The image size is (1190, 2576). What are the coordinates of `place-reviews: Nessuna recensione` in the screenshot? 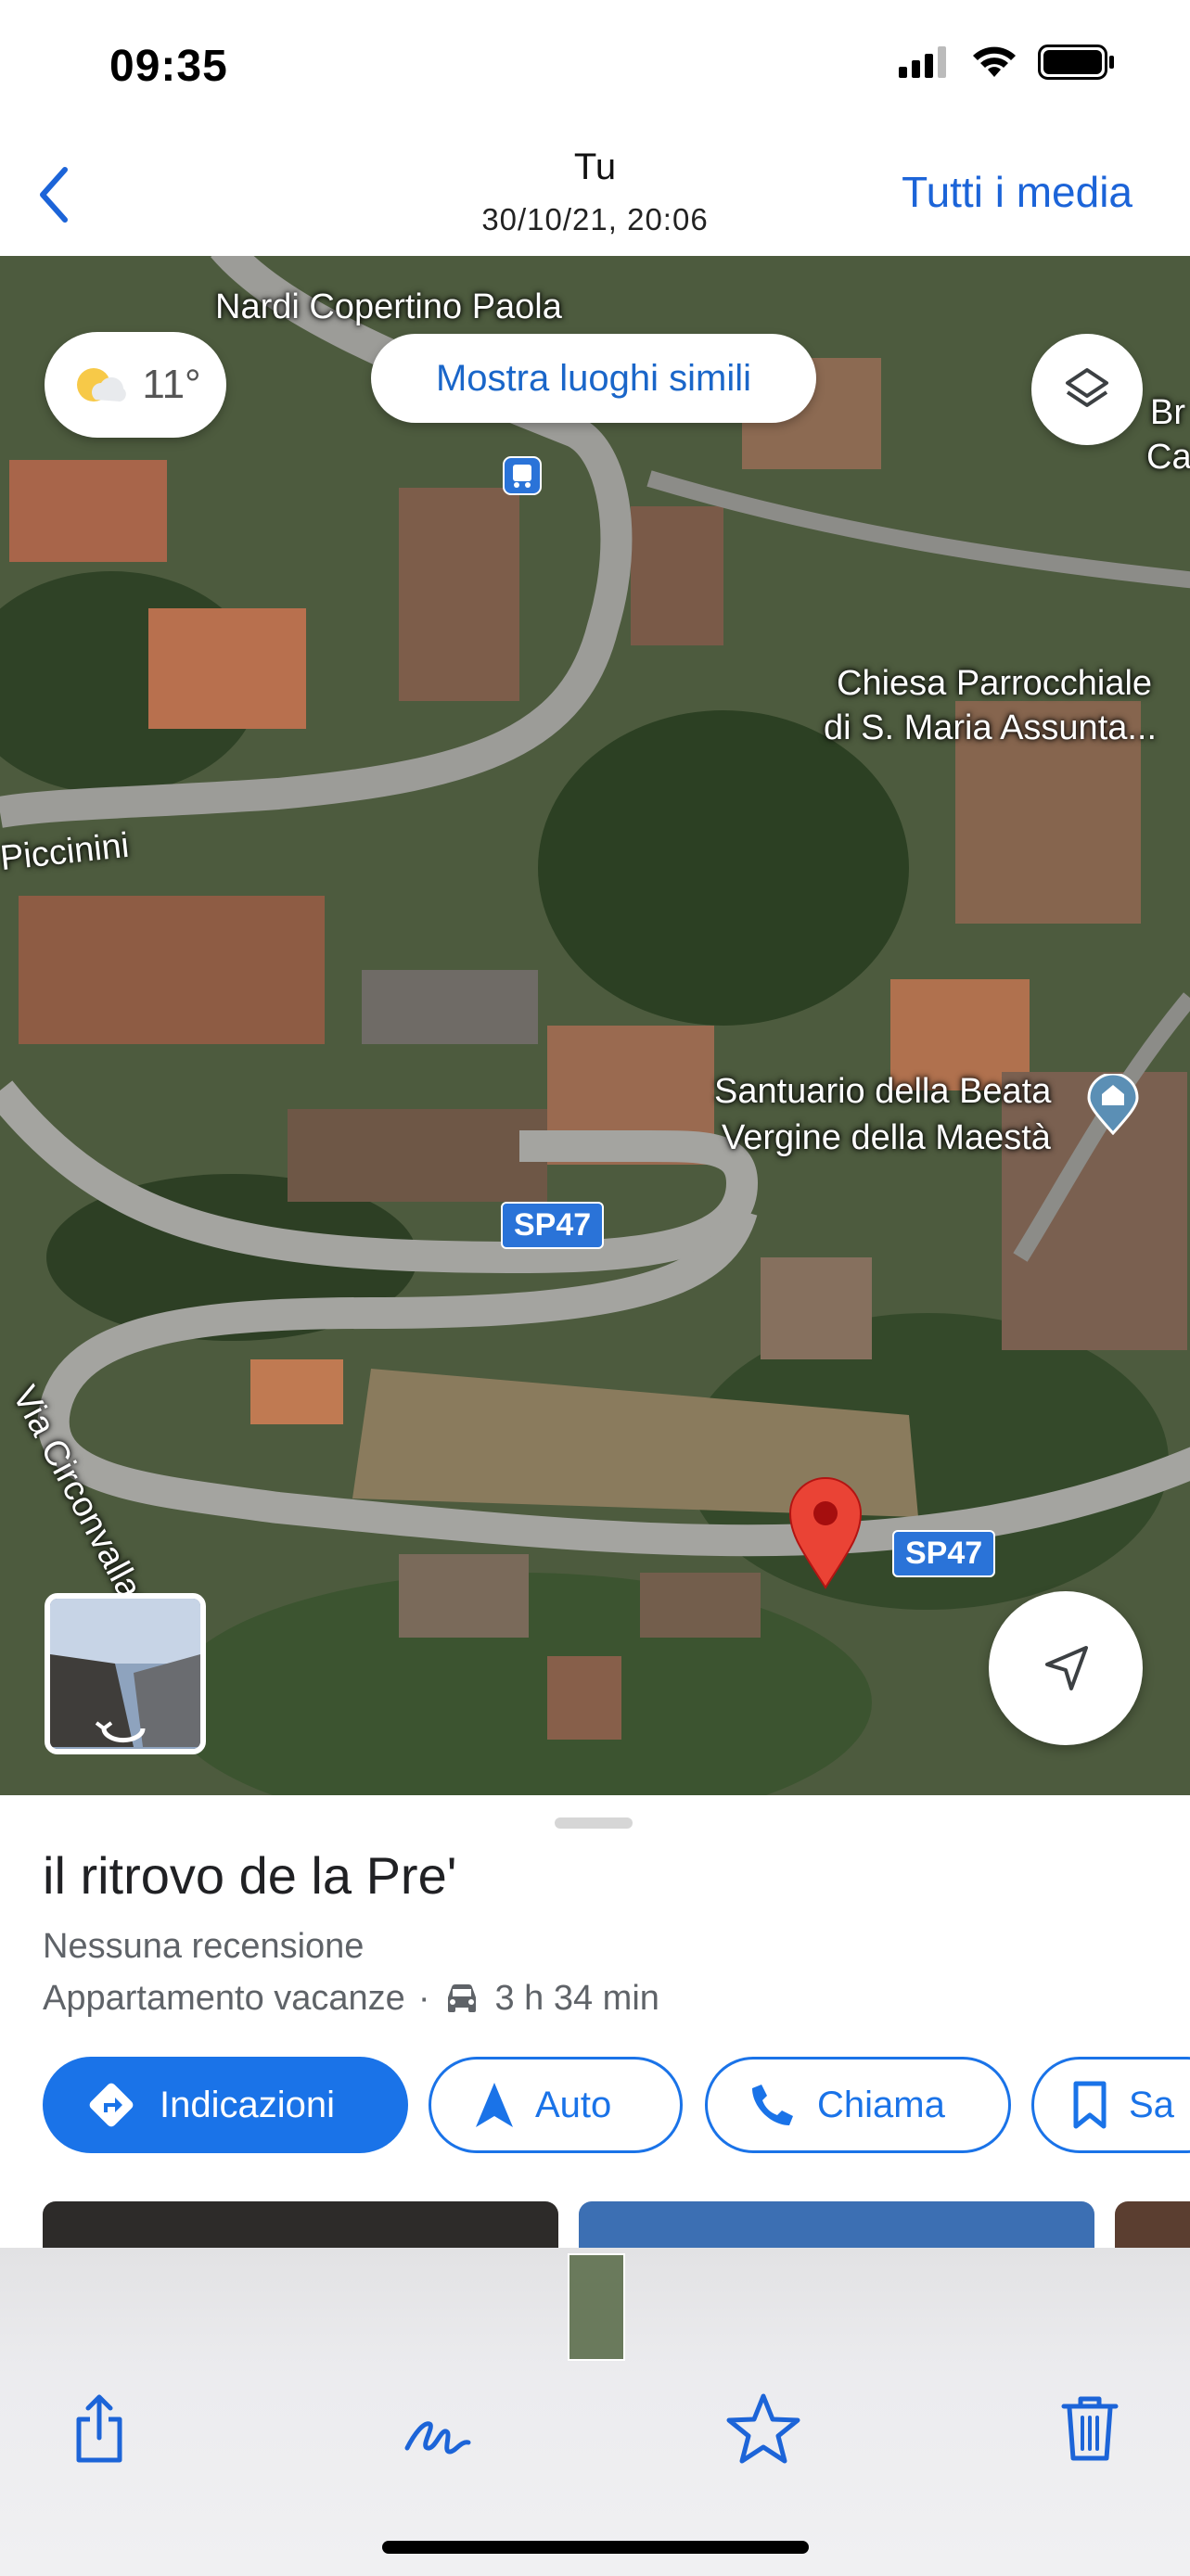 It's located at (204, 1946).